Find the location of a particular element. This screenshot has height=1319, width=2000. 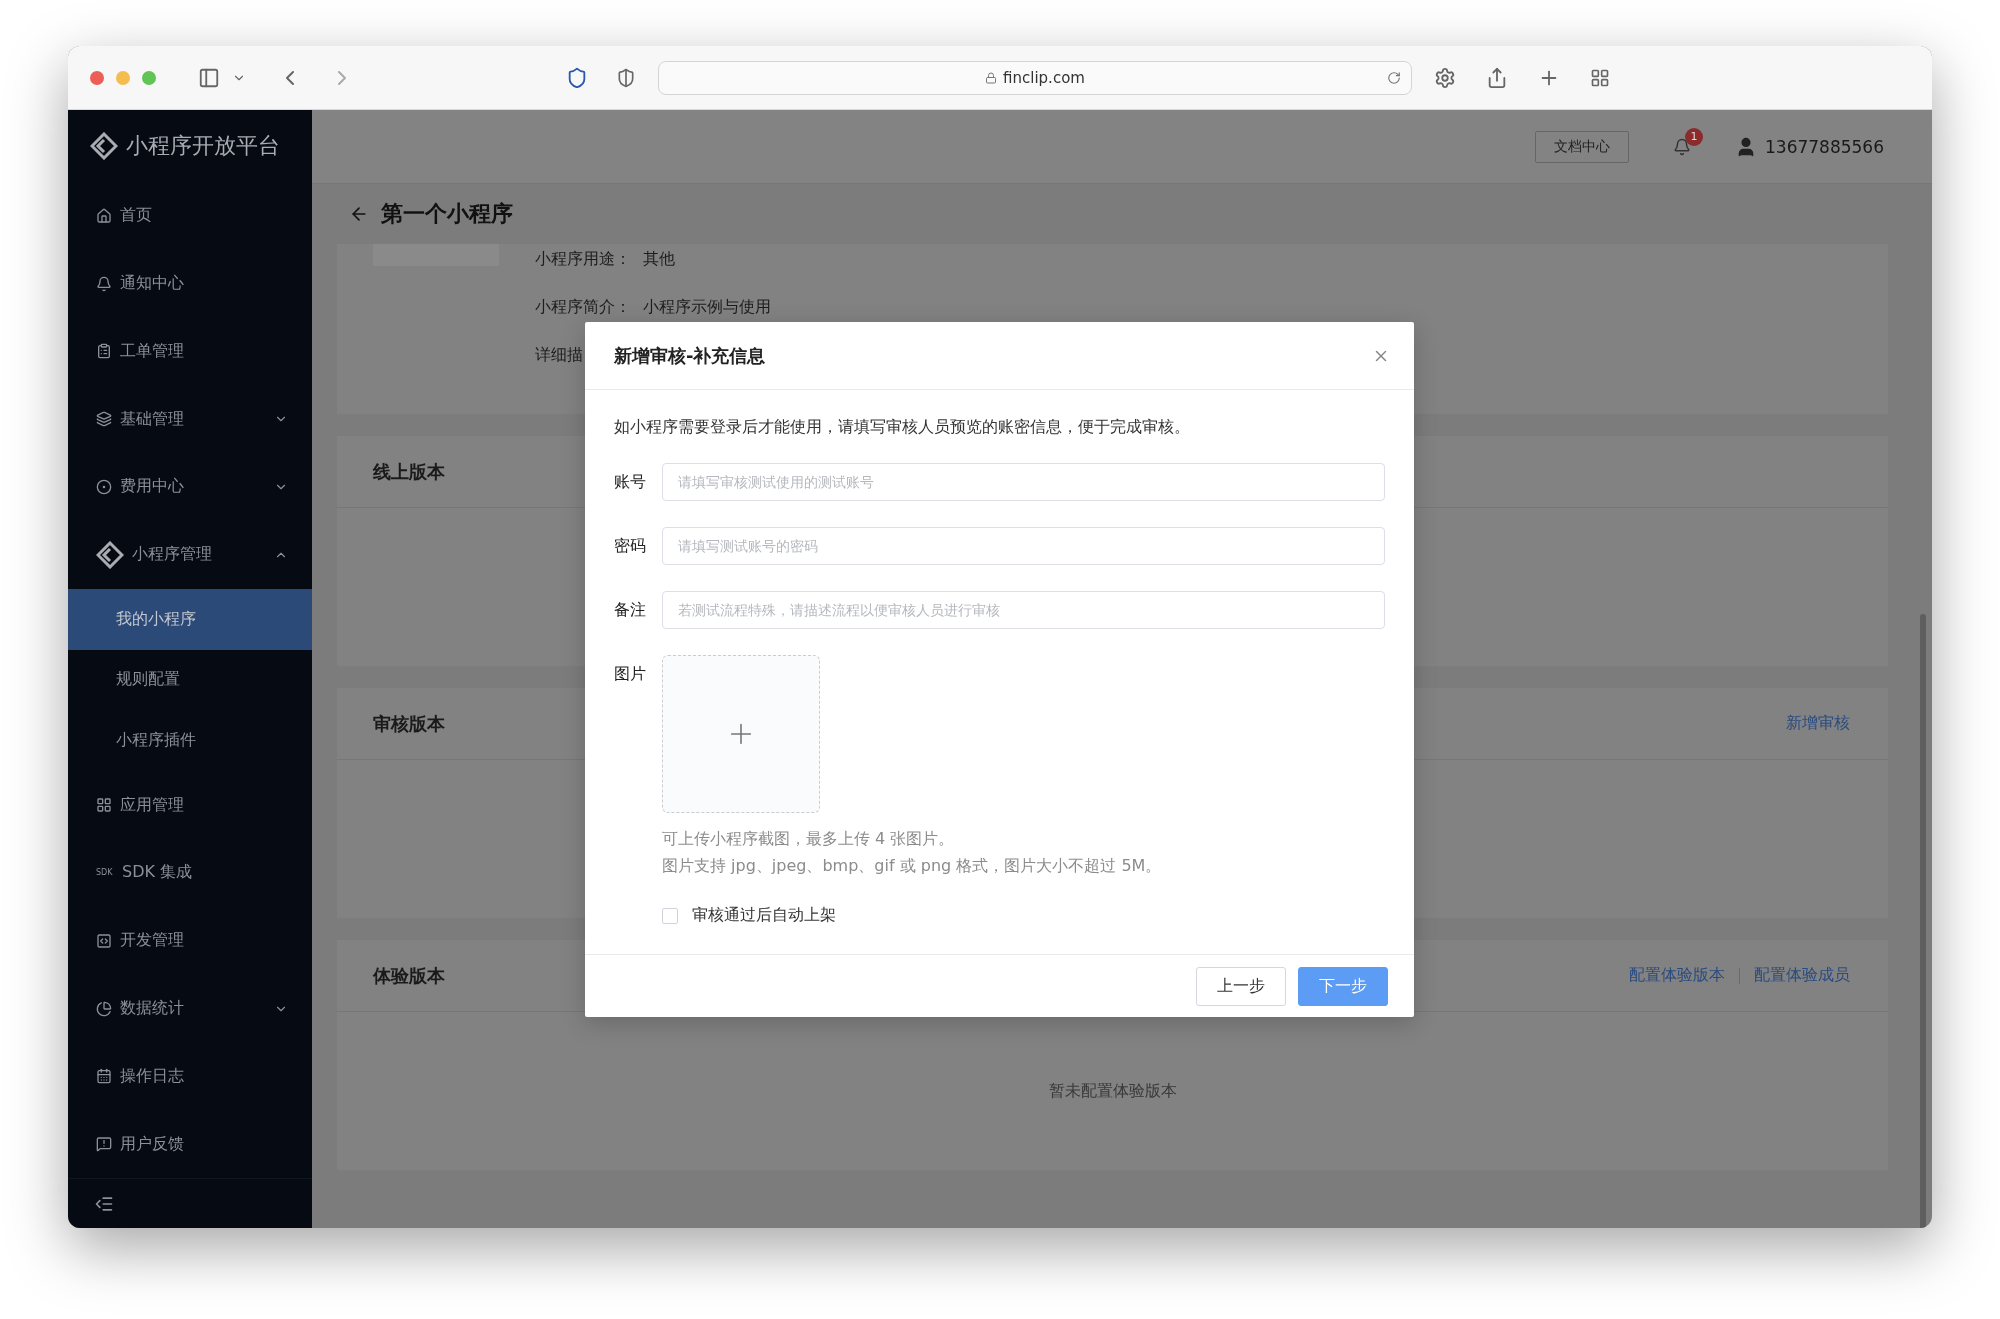

card-title: 线上版本 is located at coordinates (409, 471).